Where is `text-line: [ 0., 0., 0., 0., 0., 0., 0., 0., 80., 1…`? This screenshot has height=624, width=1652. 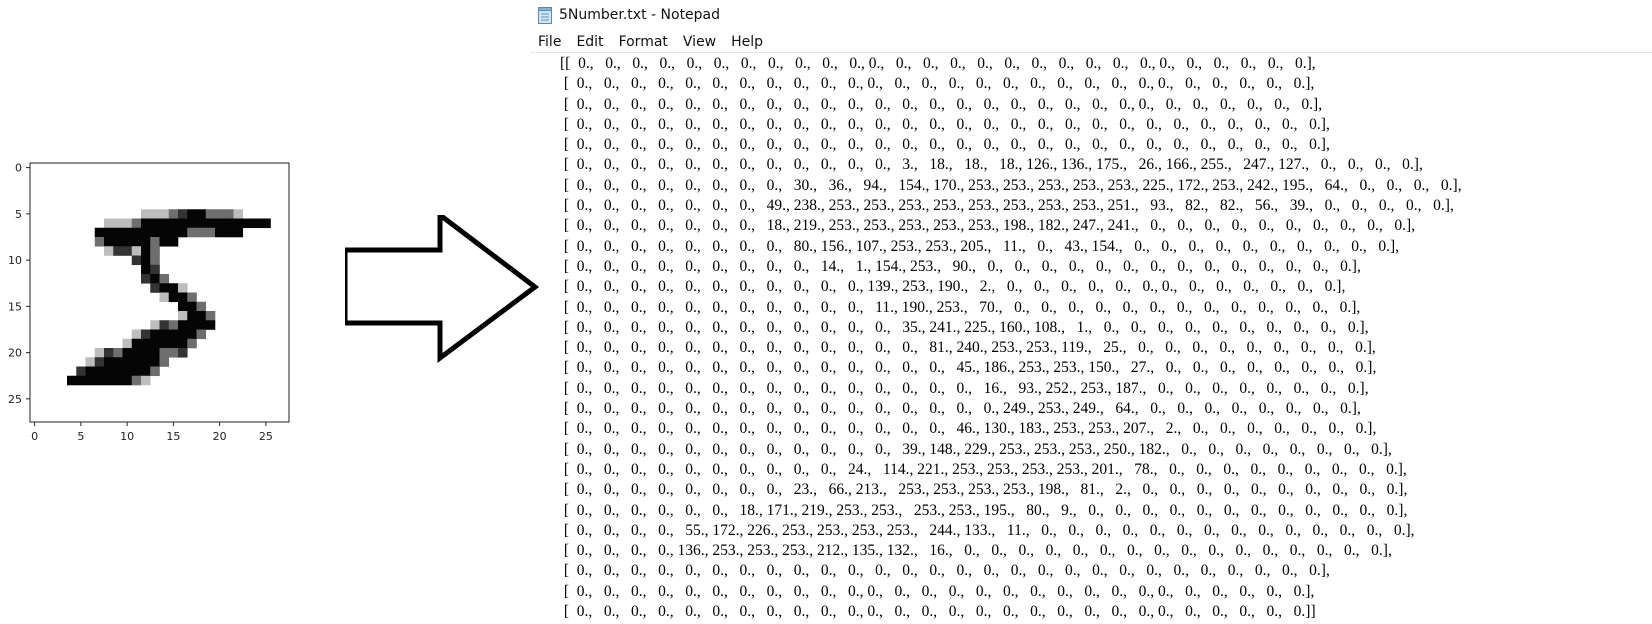 text-line: [ 0., 0., 0., 0., 0., 0., 0., 0., 80., 1… is located at coordinates (979, 246).